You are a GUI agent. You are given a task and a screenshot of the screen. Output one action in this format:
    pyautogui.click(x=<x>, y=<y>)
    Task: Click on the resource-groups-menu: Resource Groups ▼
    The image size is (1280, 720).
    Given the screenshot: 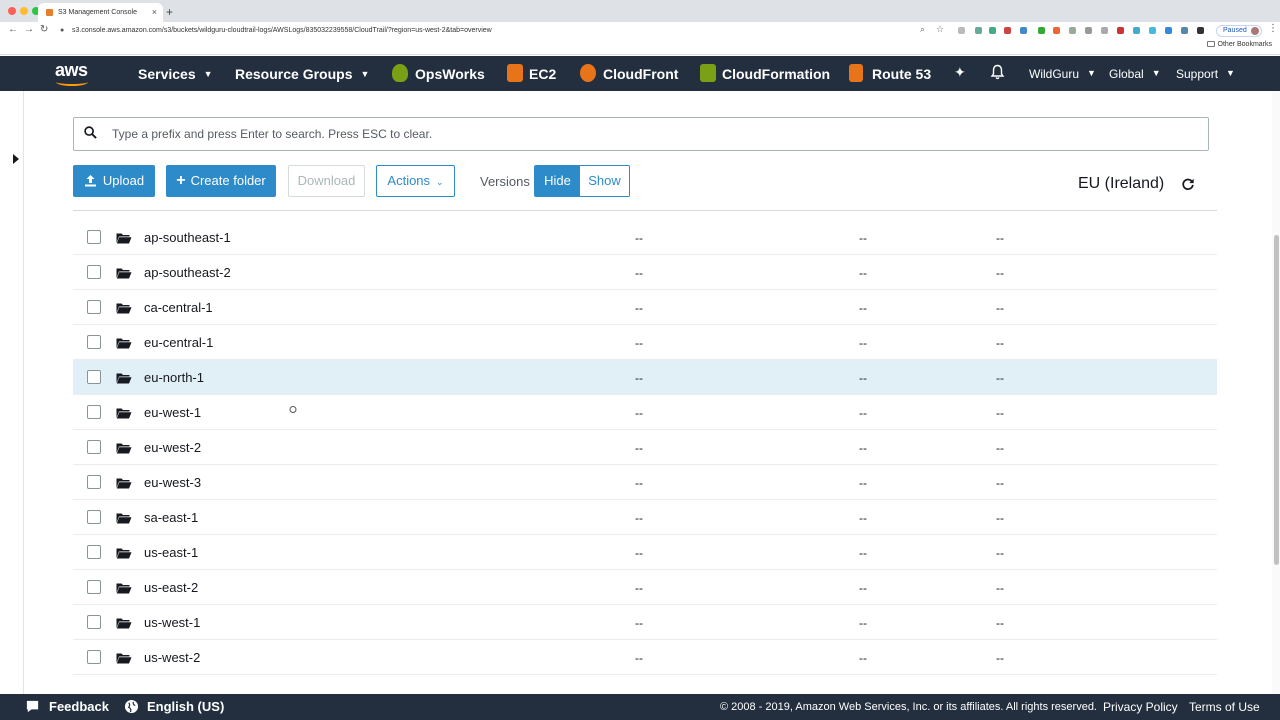 What is the action you would take?
    pyautogui.click(x=302, y=74)
    